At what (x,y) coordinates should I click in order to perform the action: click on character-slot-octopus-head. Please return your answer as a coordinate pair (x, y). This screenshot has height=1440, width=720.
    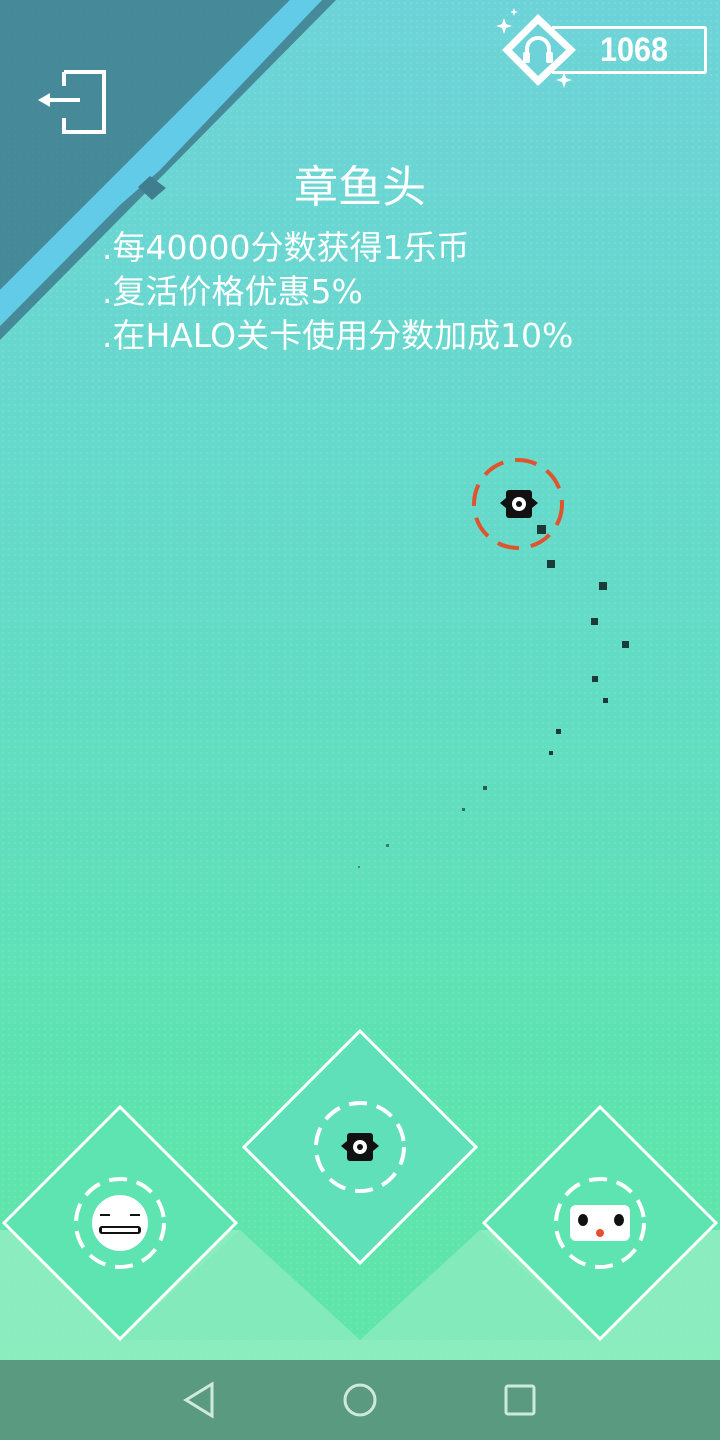
    Looking at the image, I should click on (360, 1147).